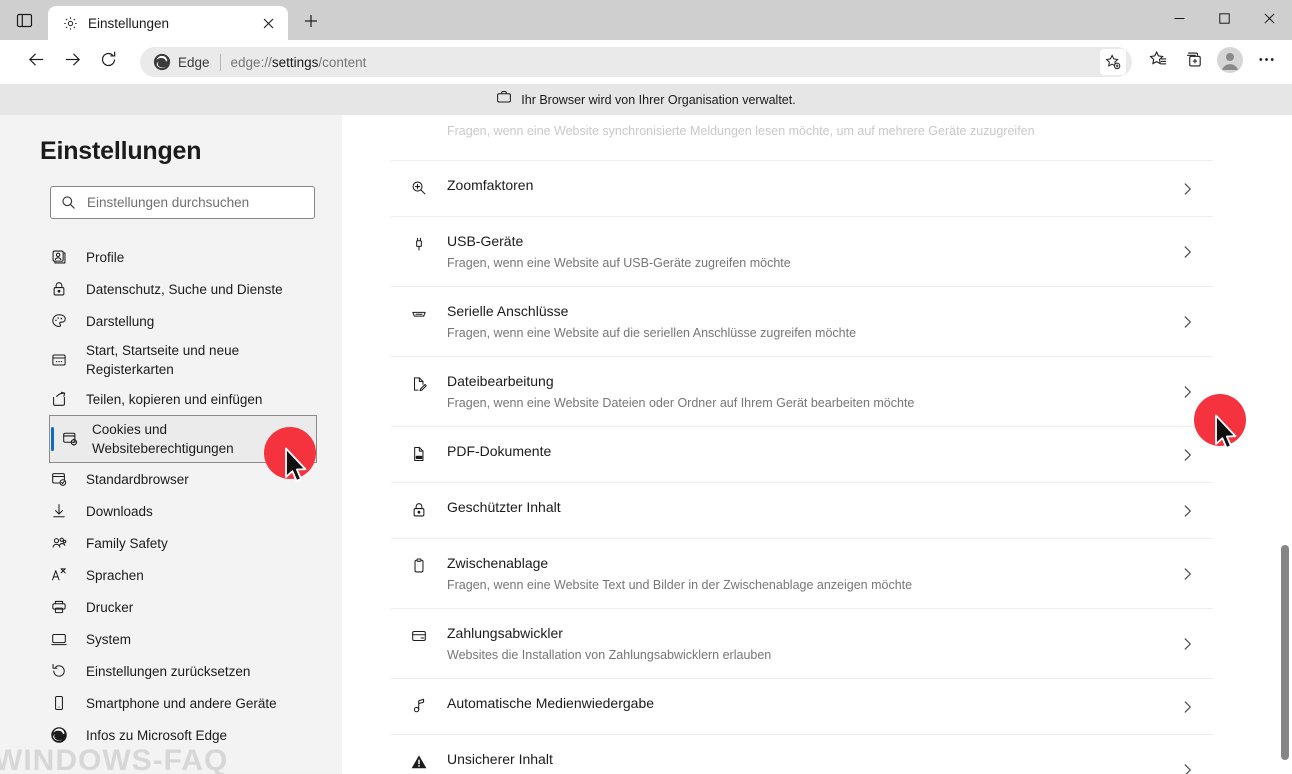  Describe the element at coordinates (183, 511) in the screenshot. I see `sidebar-item-downloads: Downloads` at that location.